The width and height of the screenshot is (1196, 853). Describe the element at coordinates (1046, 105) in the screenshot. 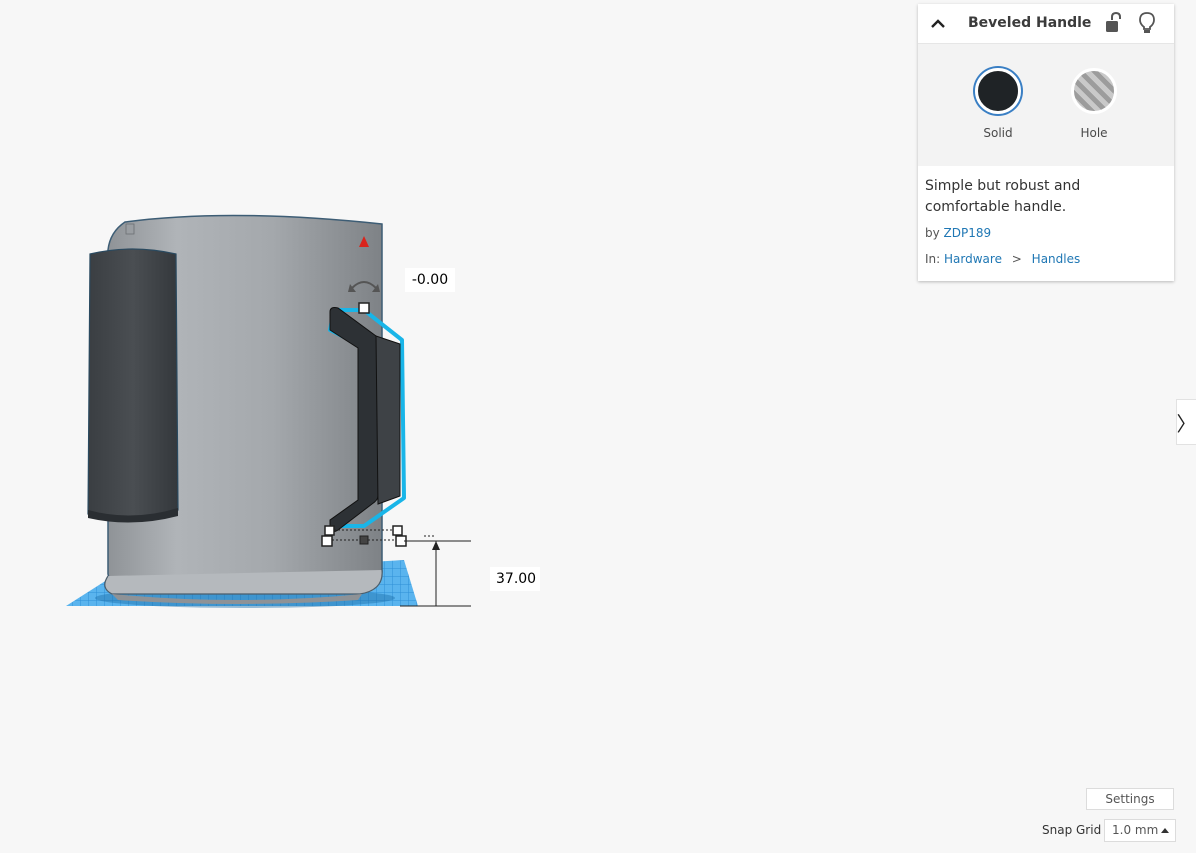

I see `material-selector: Solid Hole` at that location.